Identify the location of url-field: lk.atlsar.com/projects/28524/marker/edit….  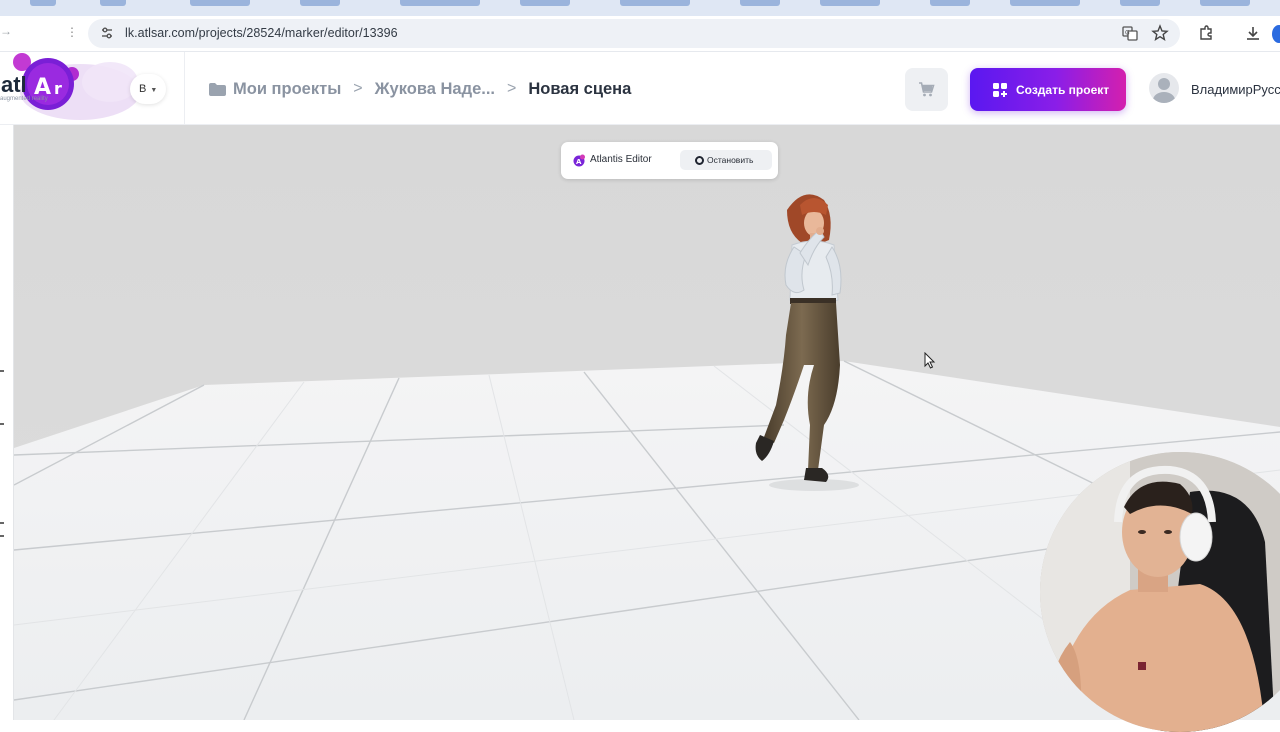
(634, 33).